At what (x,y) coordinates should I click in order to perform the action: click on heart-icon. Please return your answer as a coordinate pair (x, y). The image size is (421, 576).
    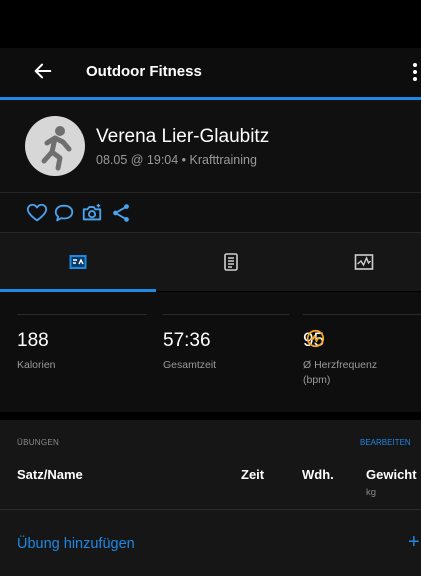
    Looking at the image, I should click on (37, 213).